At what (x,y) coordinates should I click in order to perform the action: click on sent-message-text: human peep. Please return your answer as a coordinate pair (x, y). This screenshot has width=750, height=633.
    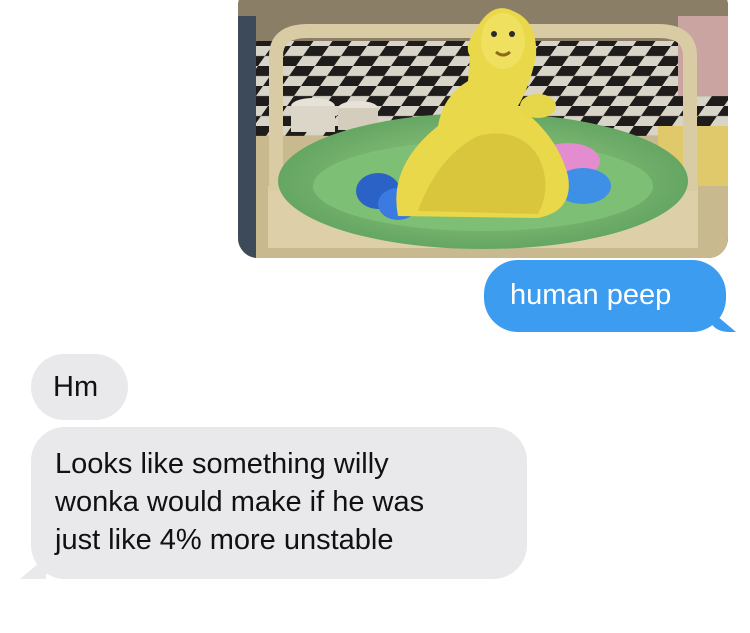
    Looking at the image, I should click on (591, 295).